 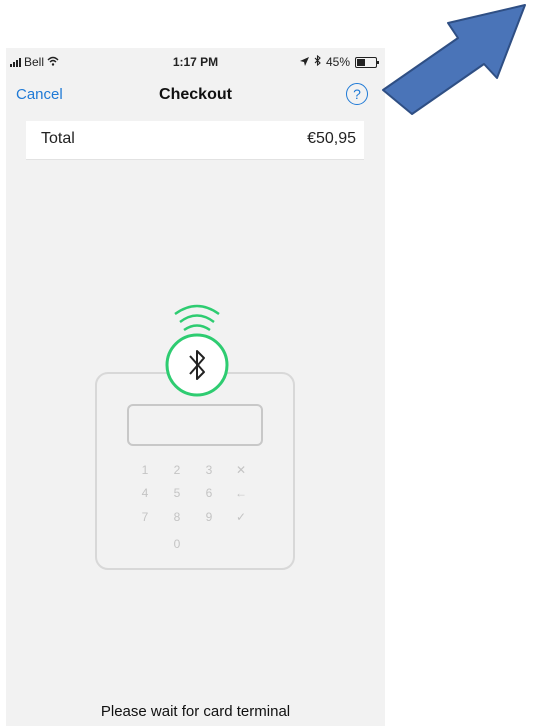 I want to click on annotation-arrow-icon, so click(x=454, y=59).